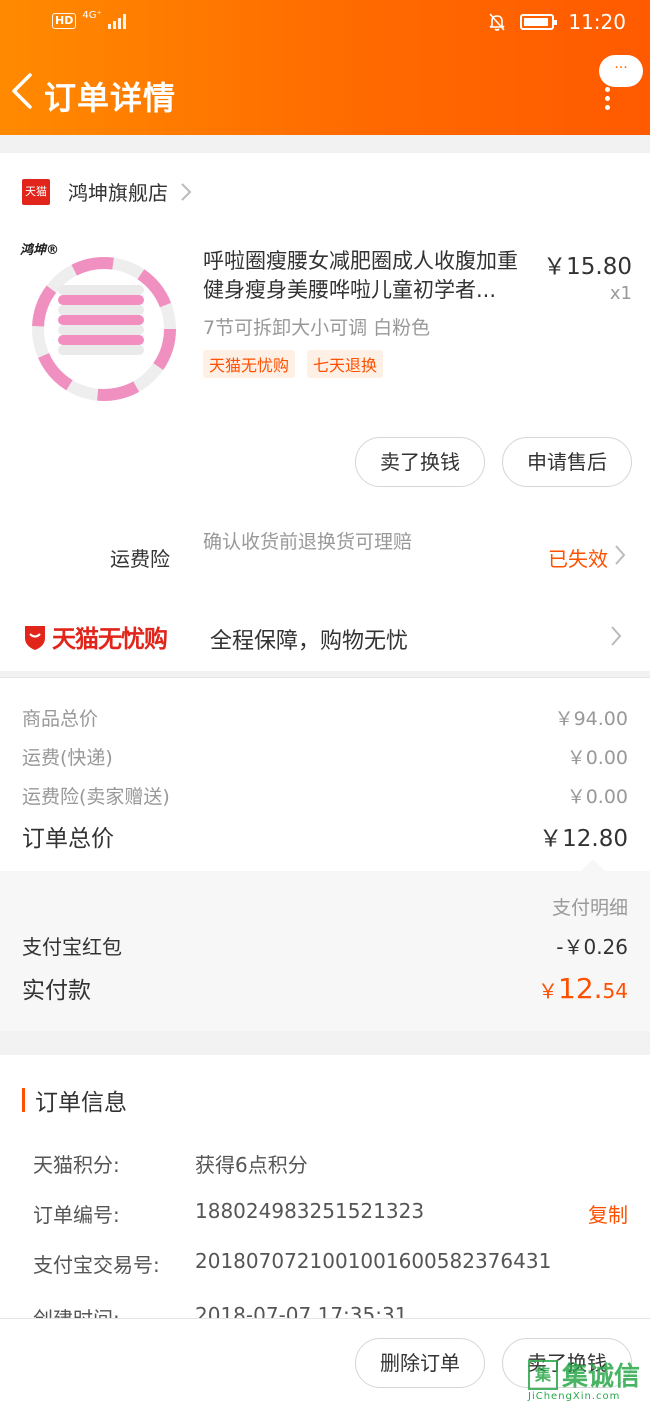 Image resolution: width=650 pixels, height=1408 pixels. Describe the element at coordinates (118, 193) in the screenshot. I see `shop-name: 鸿坤旗舰店` at that location.